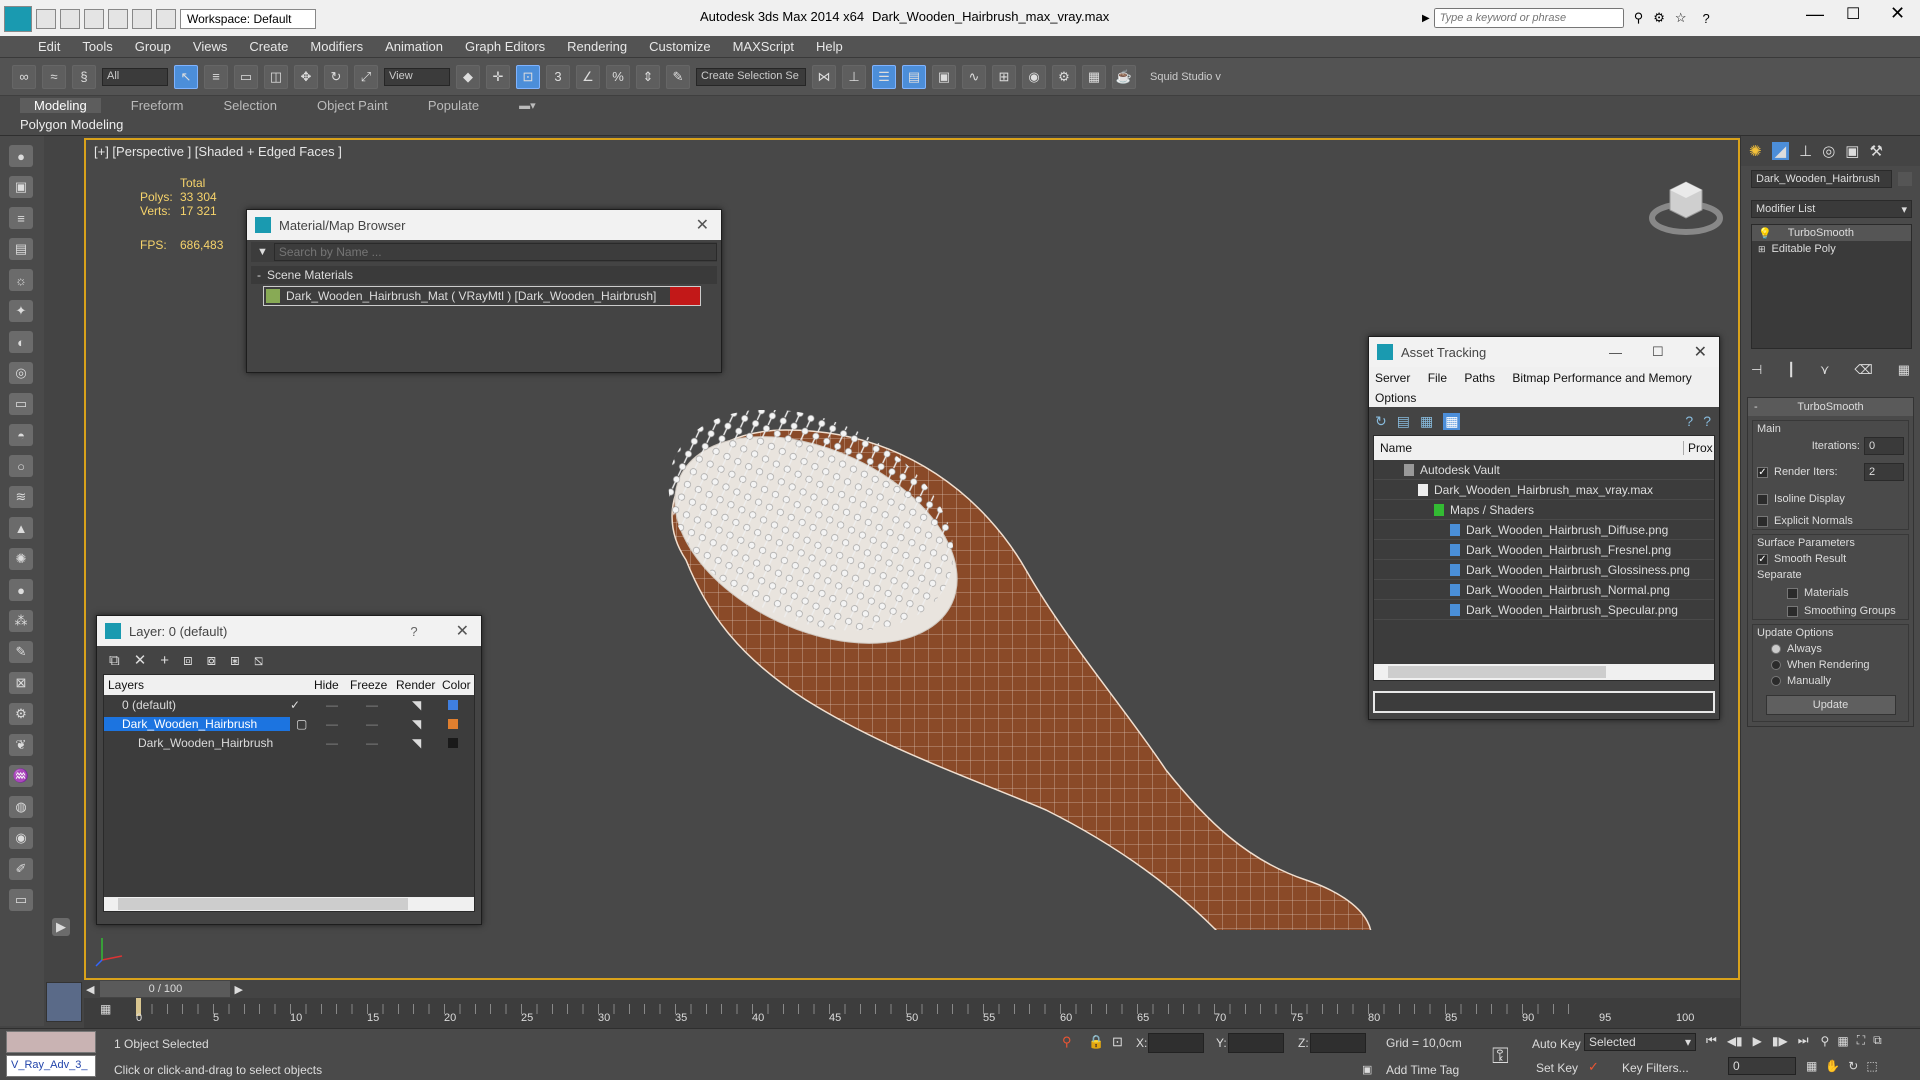 The height and width of the screenshot is (1080, 1920). What do you see at coordinates (210, 46) in the screenshot?
I see `menu-views: Views` at bounding box center [210, 46].